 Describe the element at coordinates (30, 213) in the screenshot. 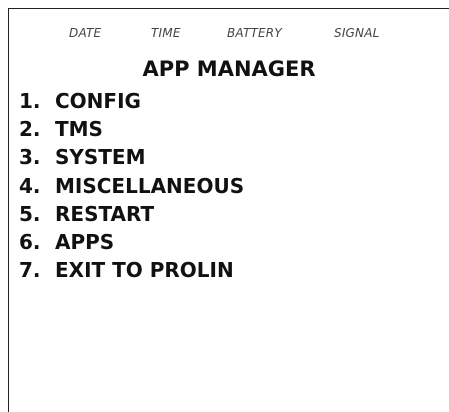

I see `menu-item-number: 5.` at that location.